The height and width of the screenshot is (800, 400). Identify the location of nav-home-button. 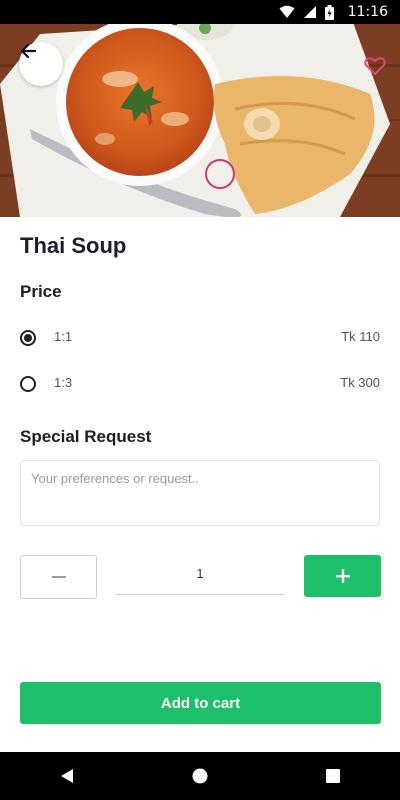
(200, 776).